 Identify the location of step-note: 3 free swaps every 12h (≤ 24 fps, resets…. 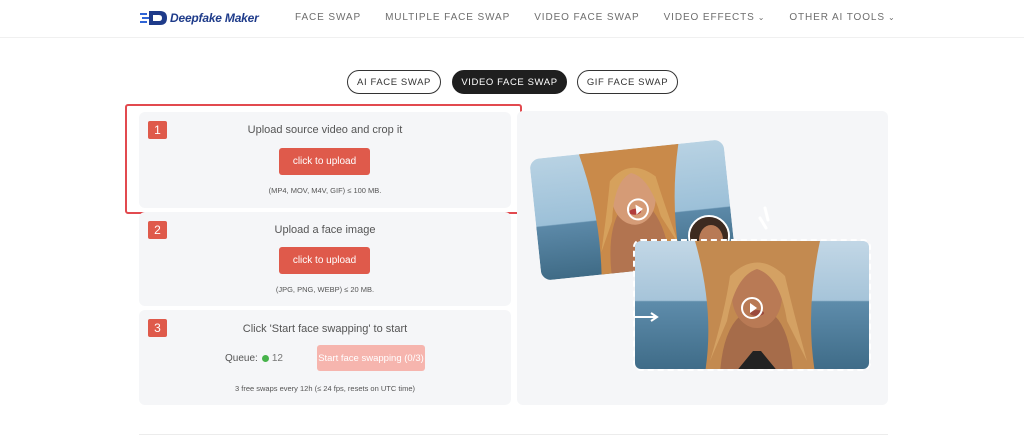
(325, 388).